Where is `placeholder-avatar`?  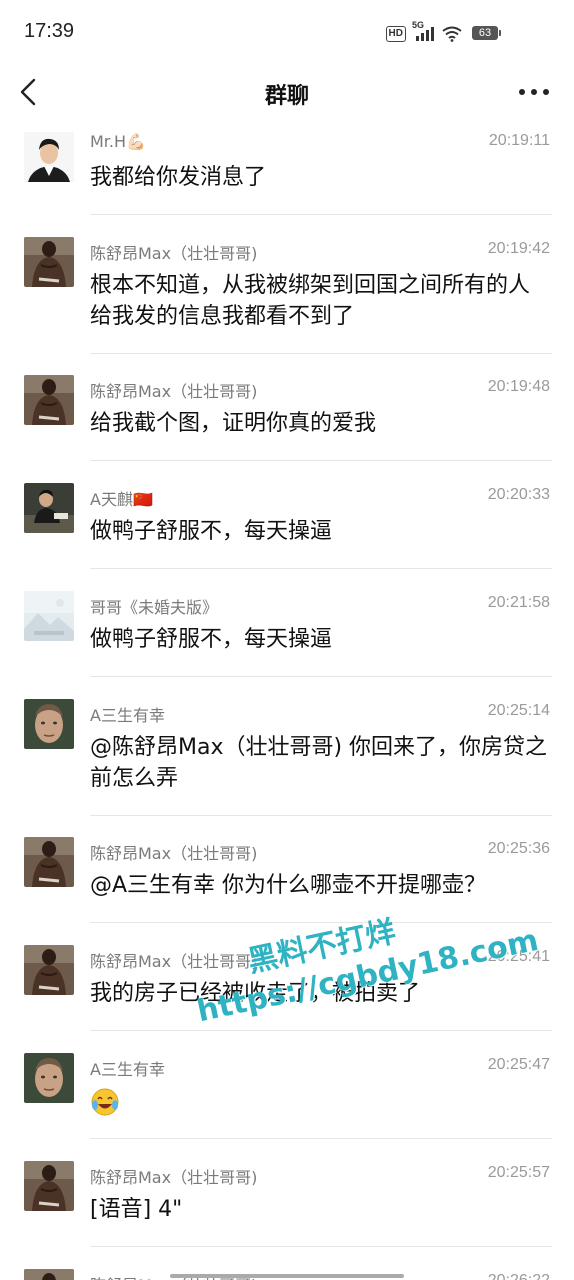 placeholder-avatar is located at coordinates (49, 616).